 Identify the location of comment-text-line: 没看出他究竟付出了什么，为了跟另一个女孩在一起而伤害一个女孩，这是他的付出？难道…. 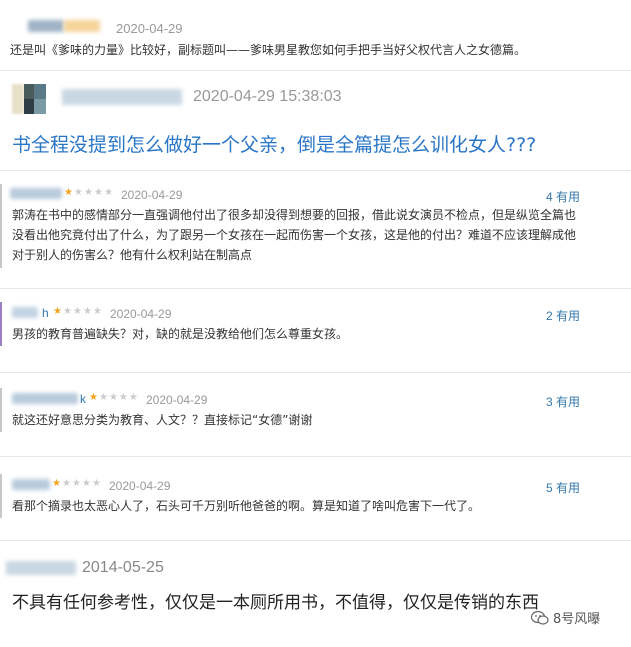
(294, 235).